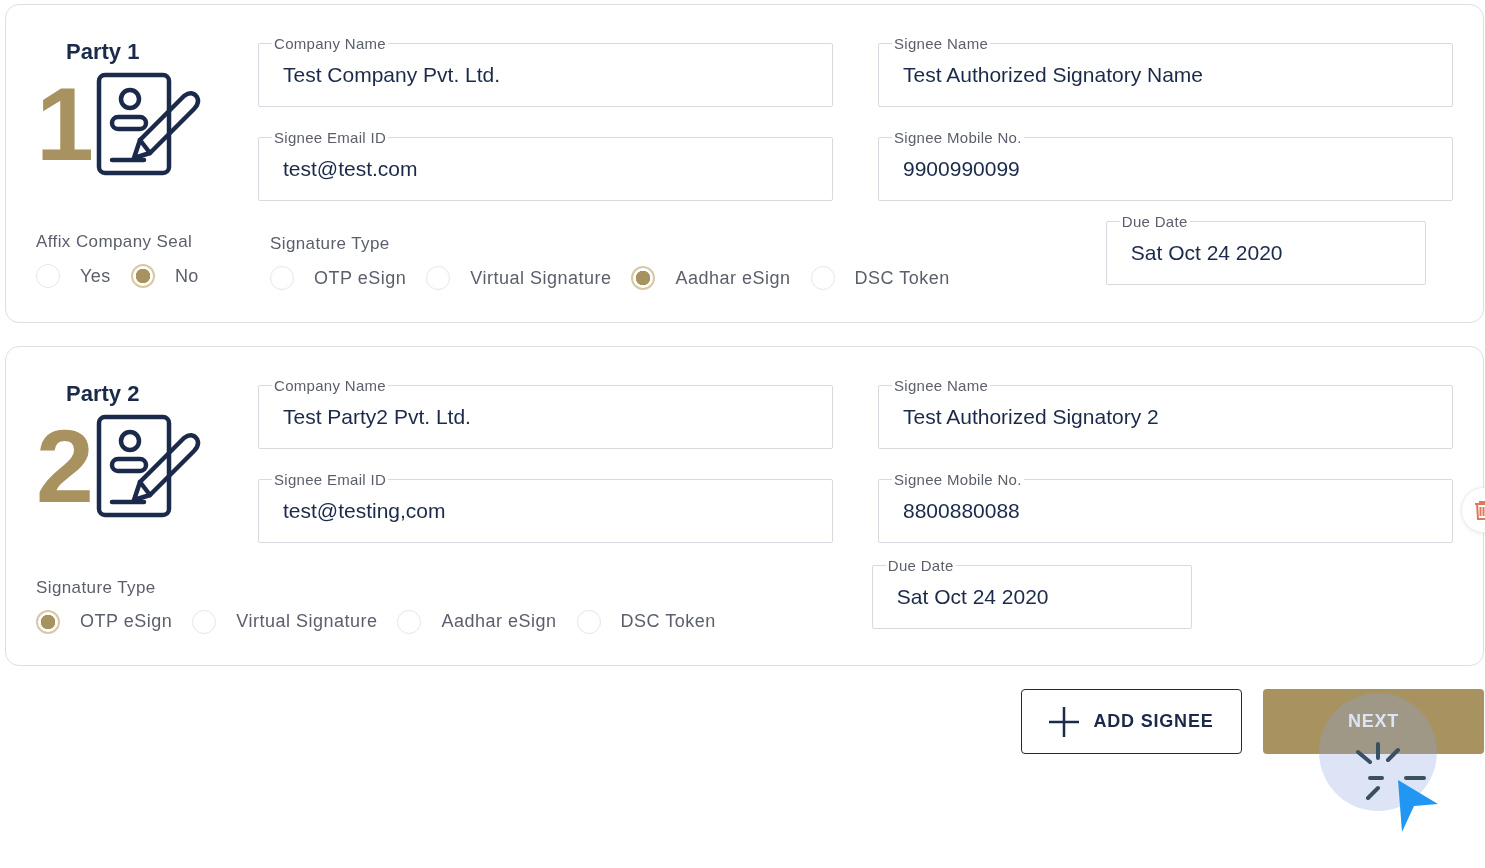  I want to click on party-title: Party 1, so click(103, 52).